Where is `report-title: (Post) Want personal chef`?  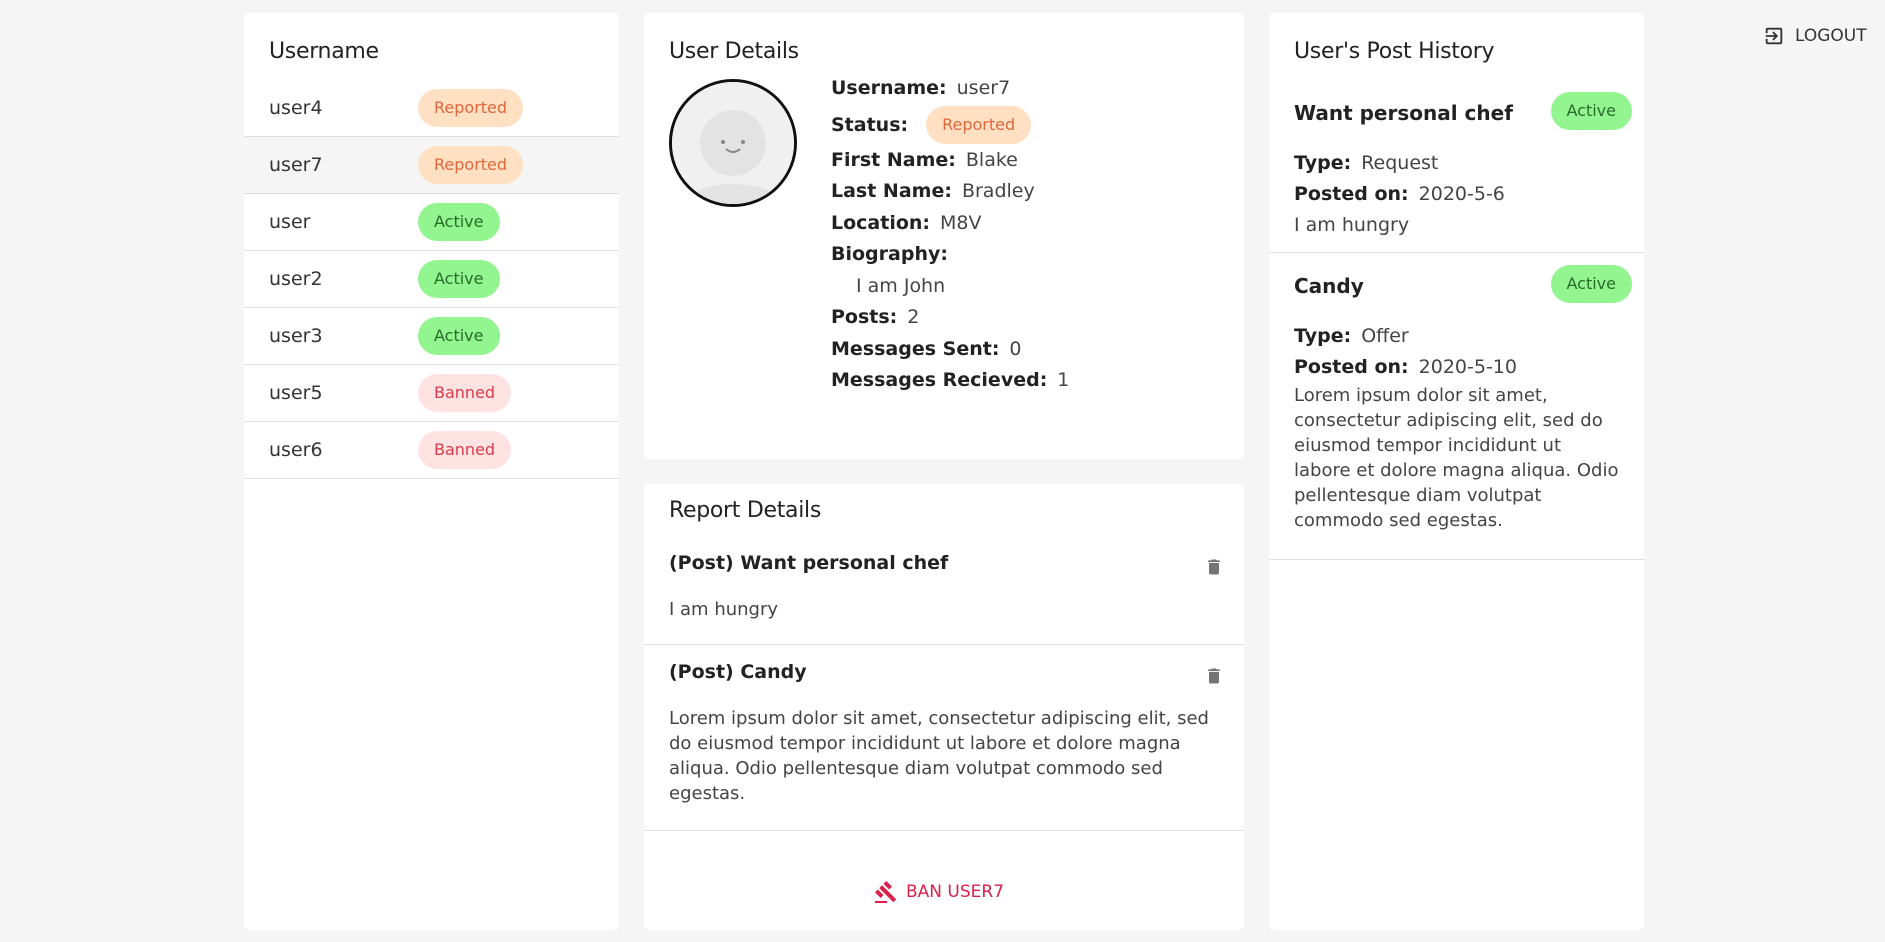 report-title: (Post) Want personal chef is located at coordinates (809, 563).